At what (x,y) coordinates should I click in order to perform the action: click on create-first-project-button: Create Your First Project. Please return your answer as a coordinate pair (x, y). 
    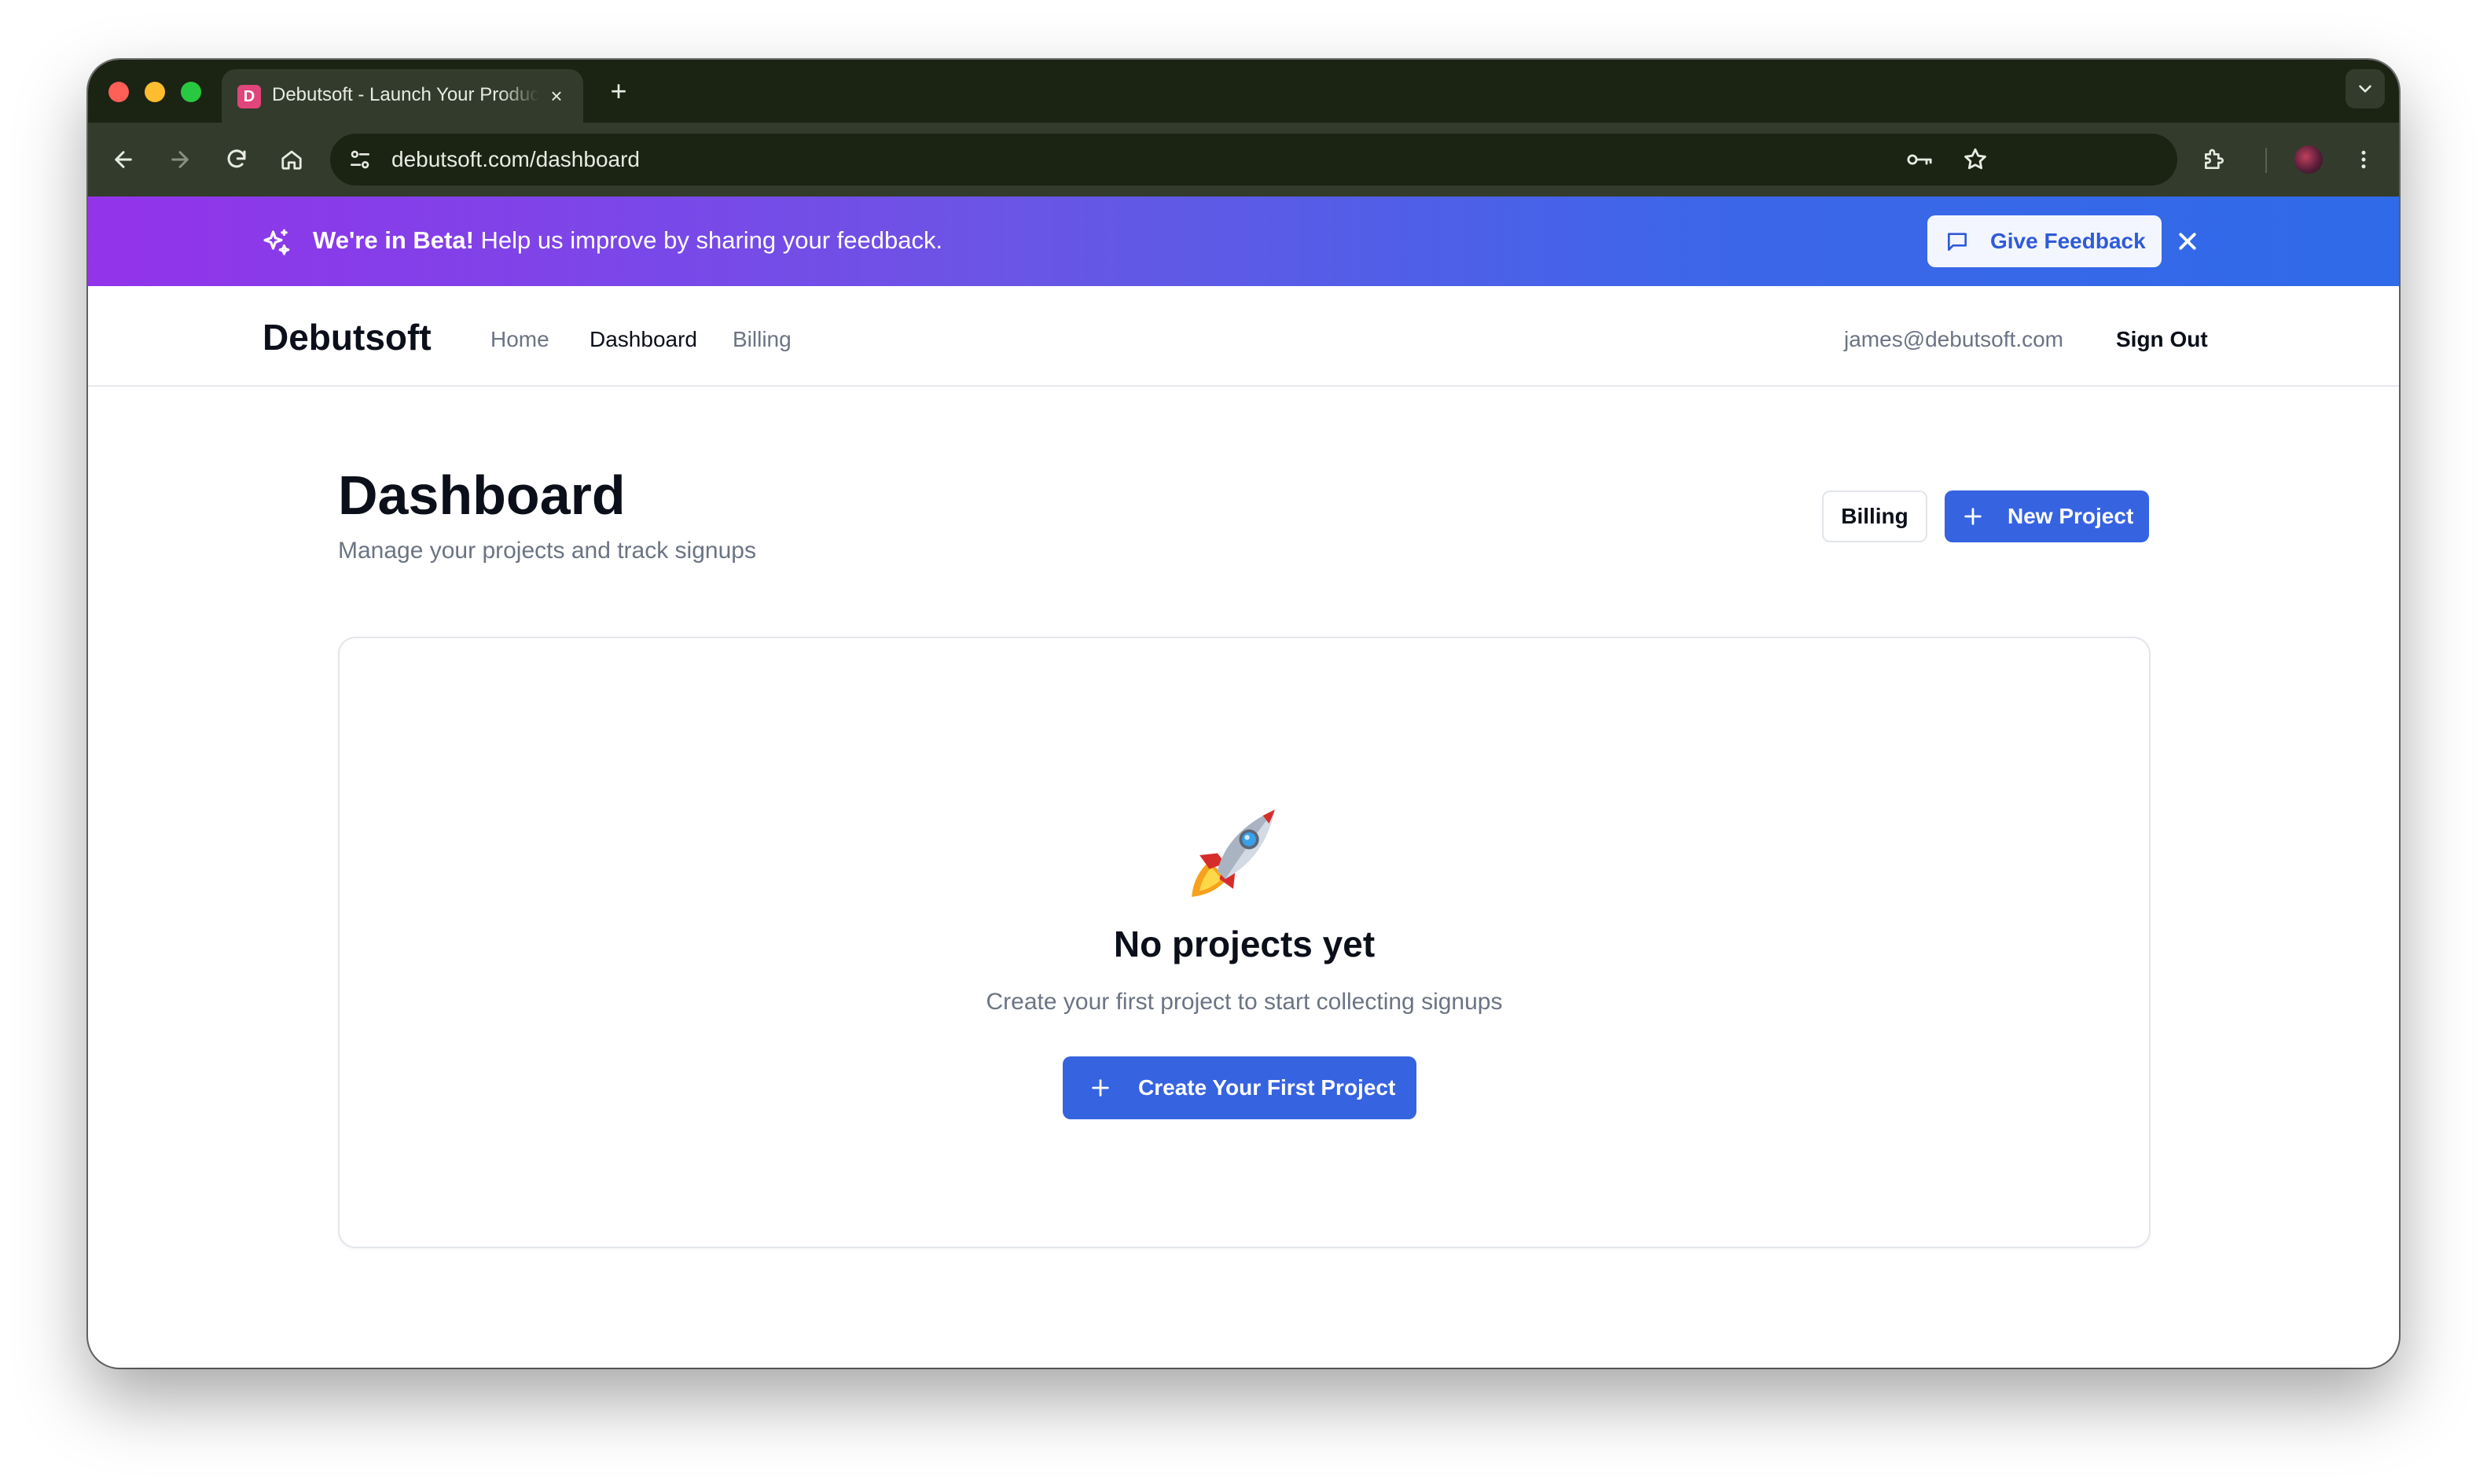
    Looking at the image, I should click on (1239, 1087).